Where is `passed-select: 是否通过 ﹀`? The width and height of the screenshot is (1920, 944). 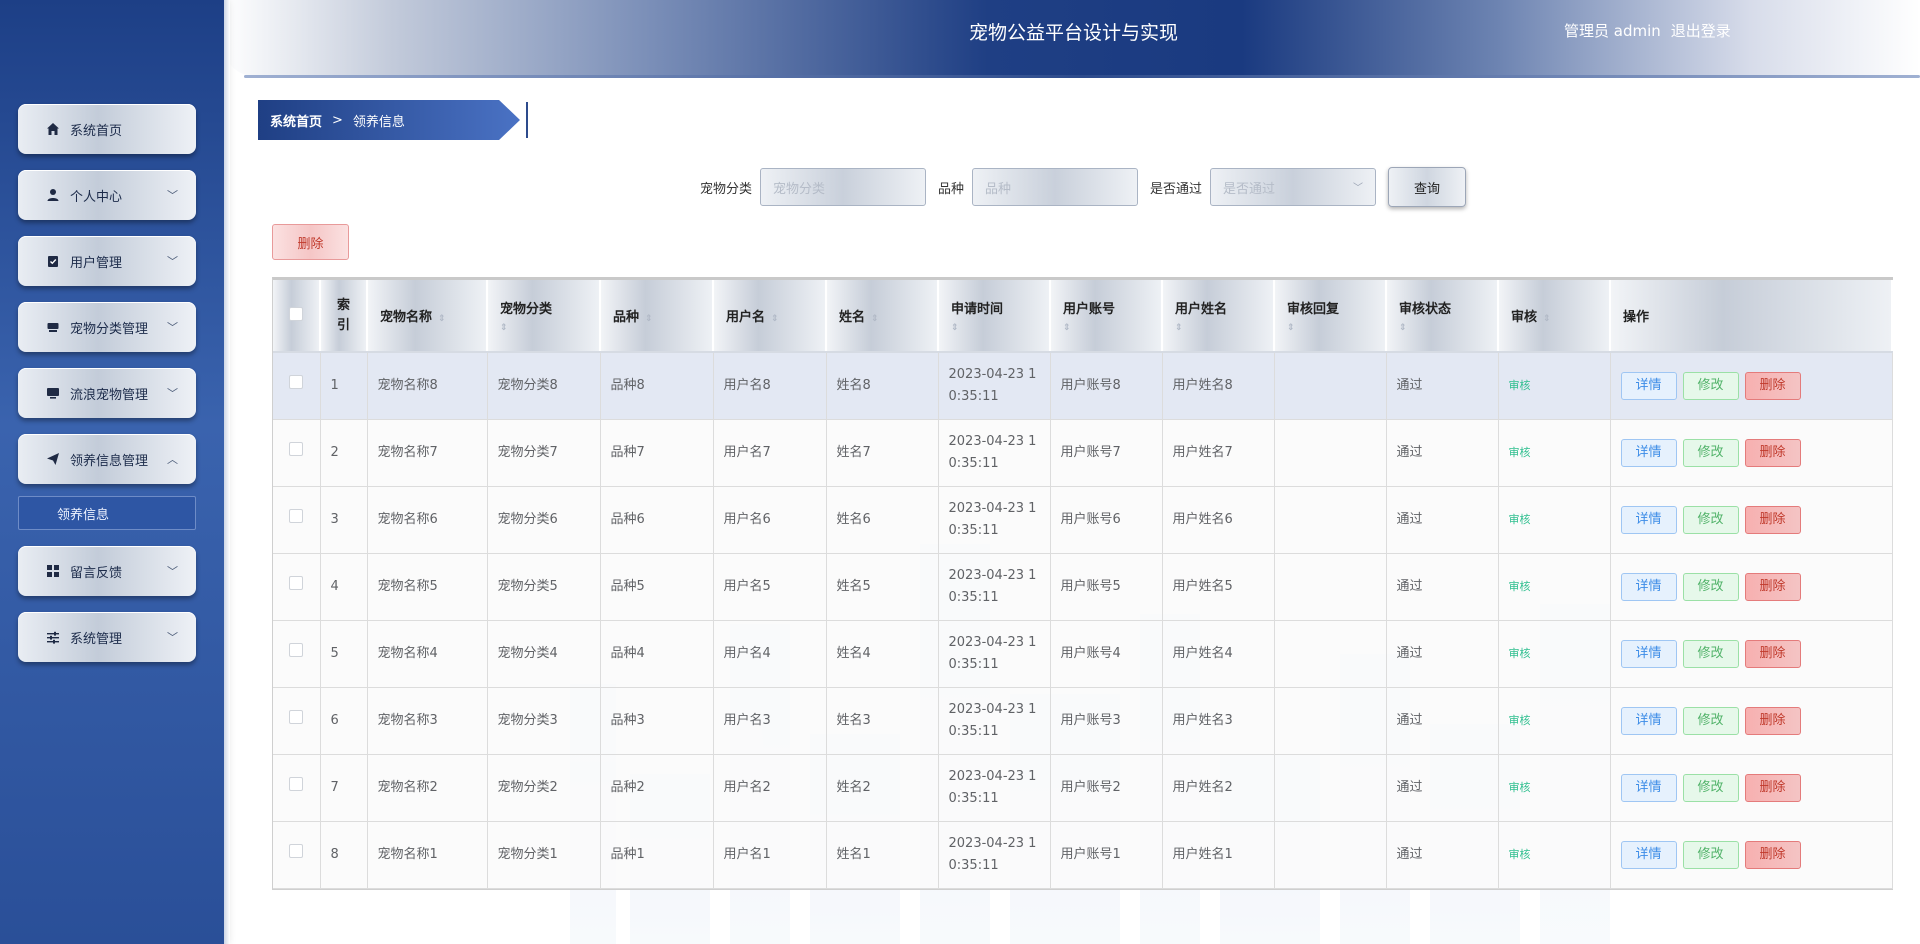
passed-select: 是否通过 ﹀ is located at coordinates (1293, 187).